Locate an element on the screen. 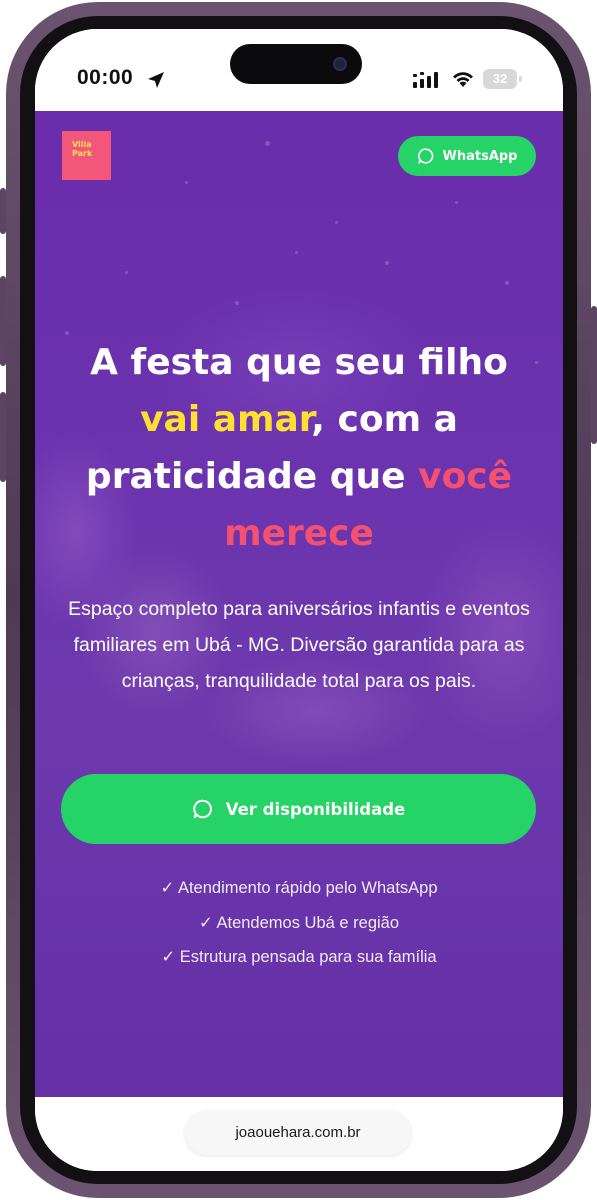 The height and width of the screenshot is (1200, 597). browser-bottom-bar: joaouehara.com.br is located at coordinates (299, 1134).